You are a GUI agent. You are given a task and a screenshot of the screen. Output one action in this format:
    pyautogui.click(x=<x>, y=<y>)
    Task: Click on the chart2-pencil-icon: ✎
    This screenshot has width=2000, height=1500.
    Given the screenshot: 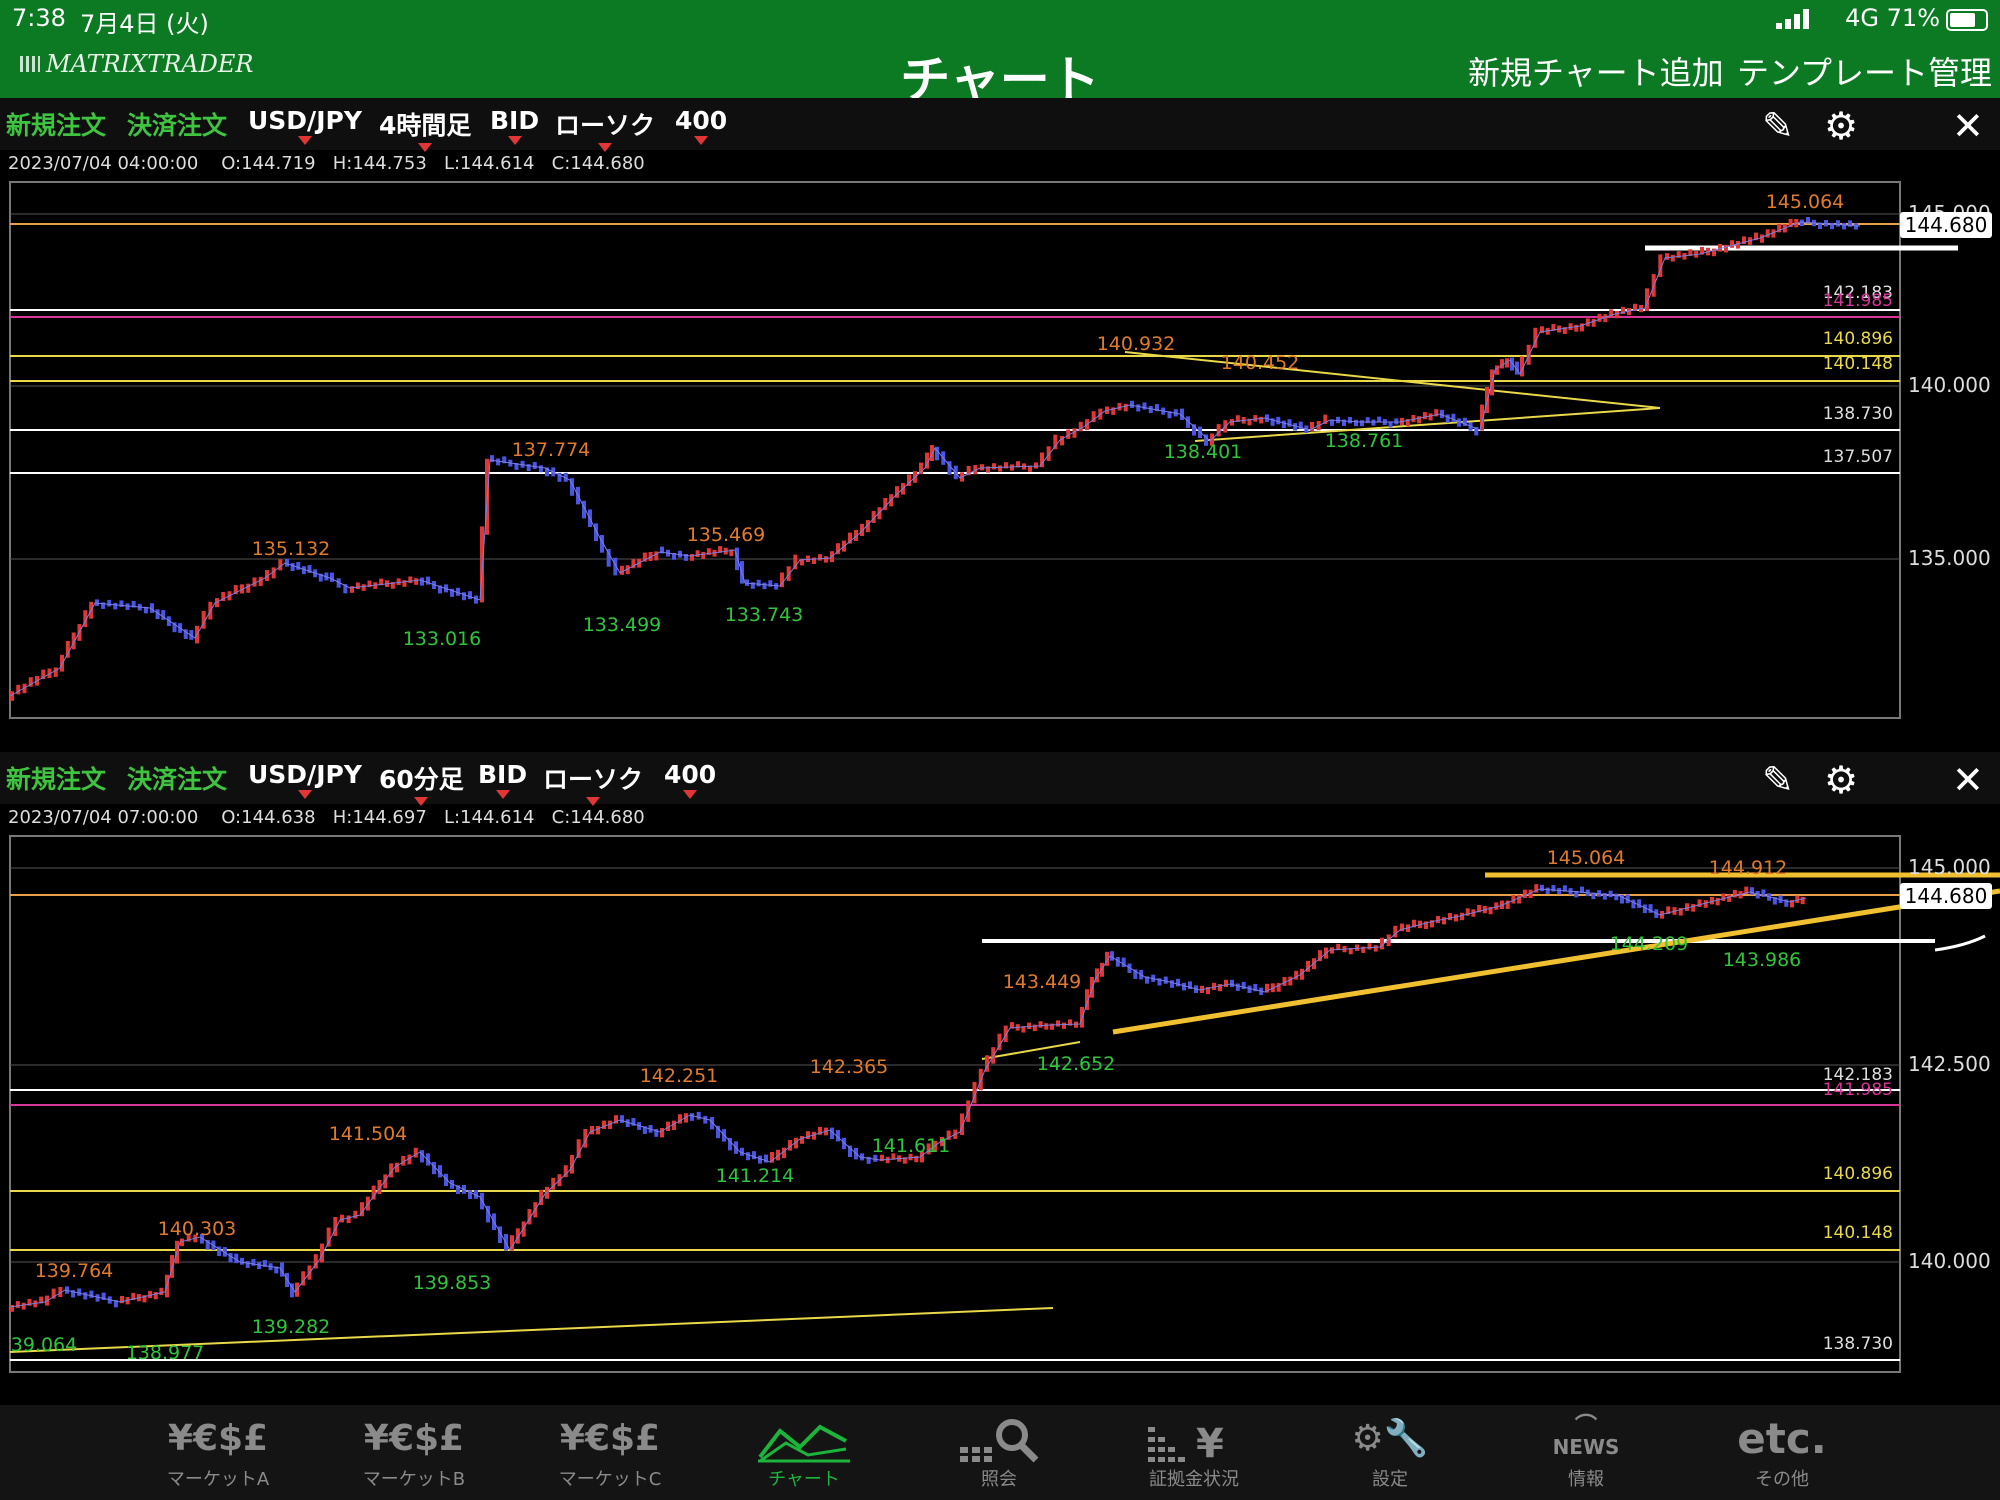 What is the action you would take?
    pyautogui.click(x=1778, y=780)
    